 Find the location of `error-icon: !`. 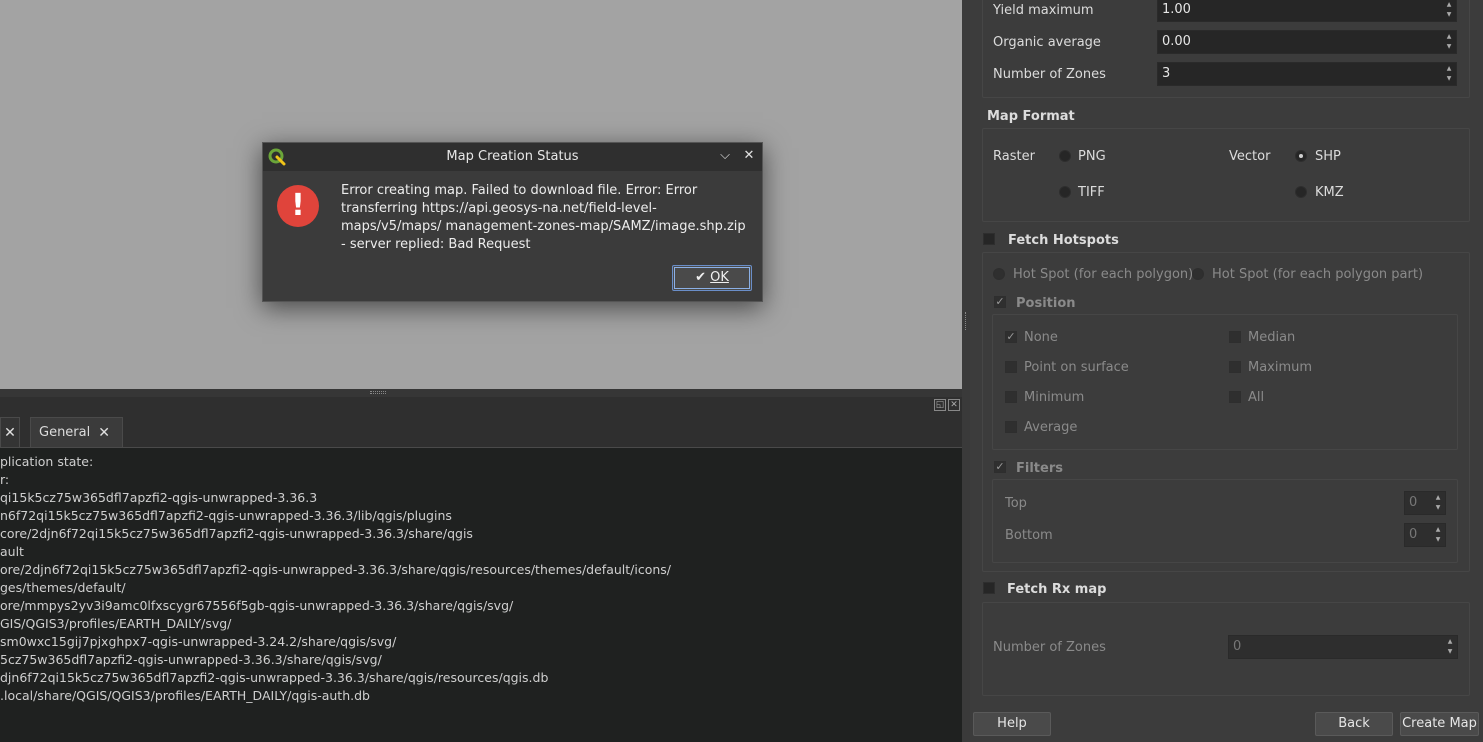

error-icon: ! is located at coordinates (298, 206).